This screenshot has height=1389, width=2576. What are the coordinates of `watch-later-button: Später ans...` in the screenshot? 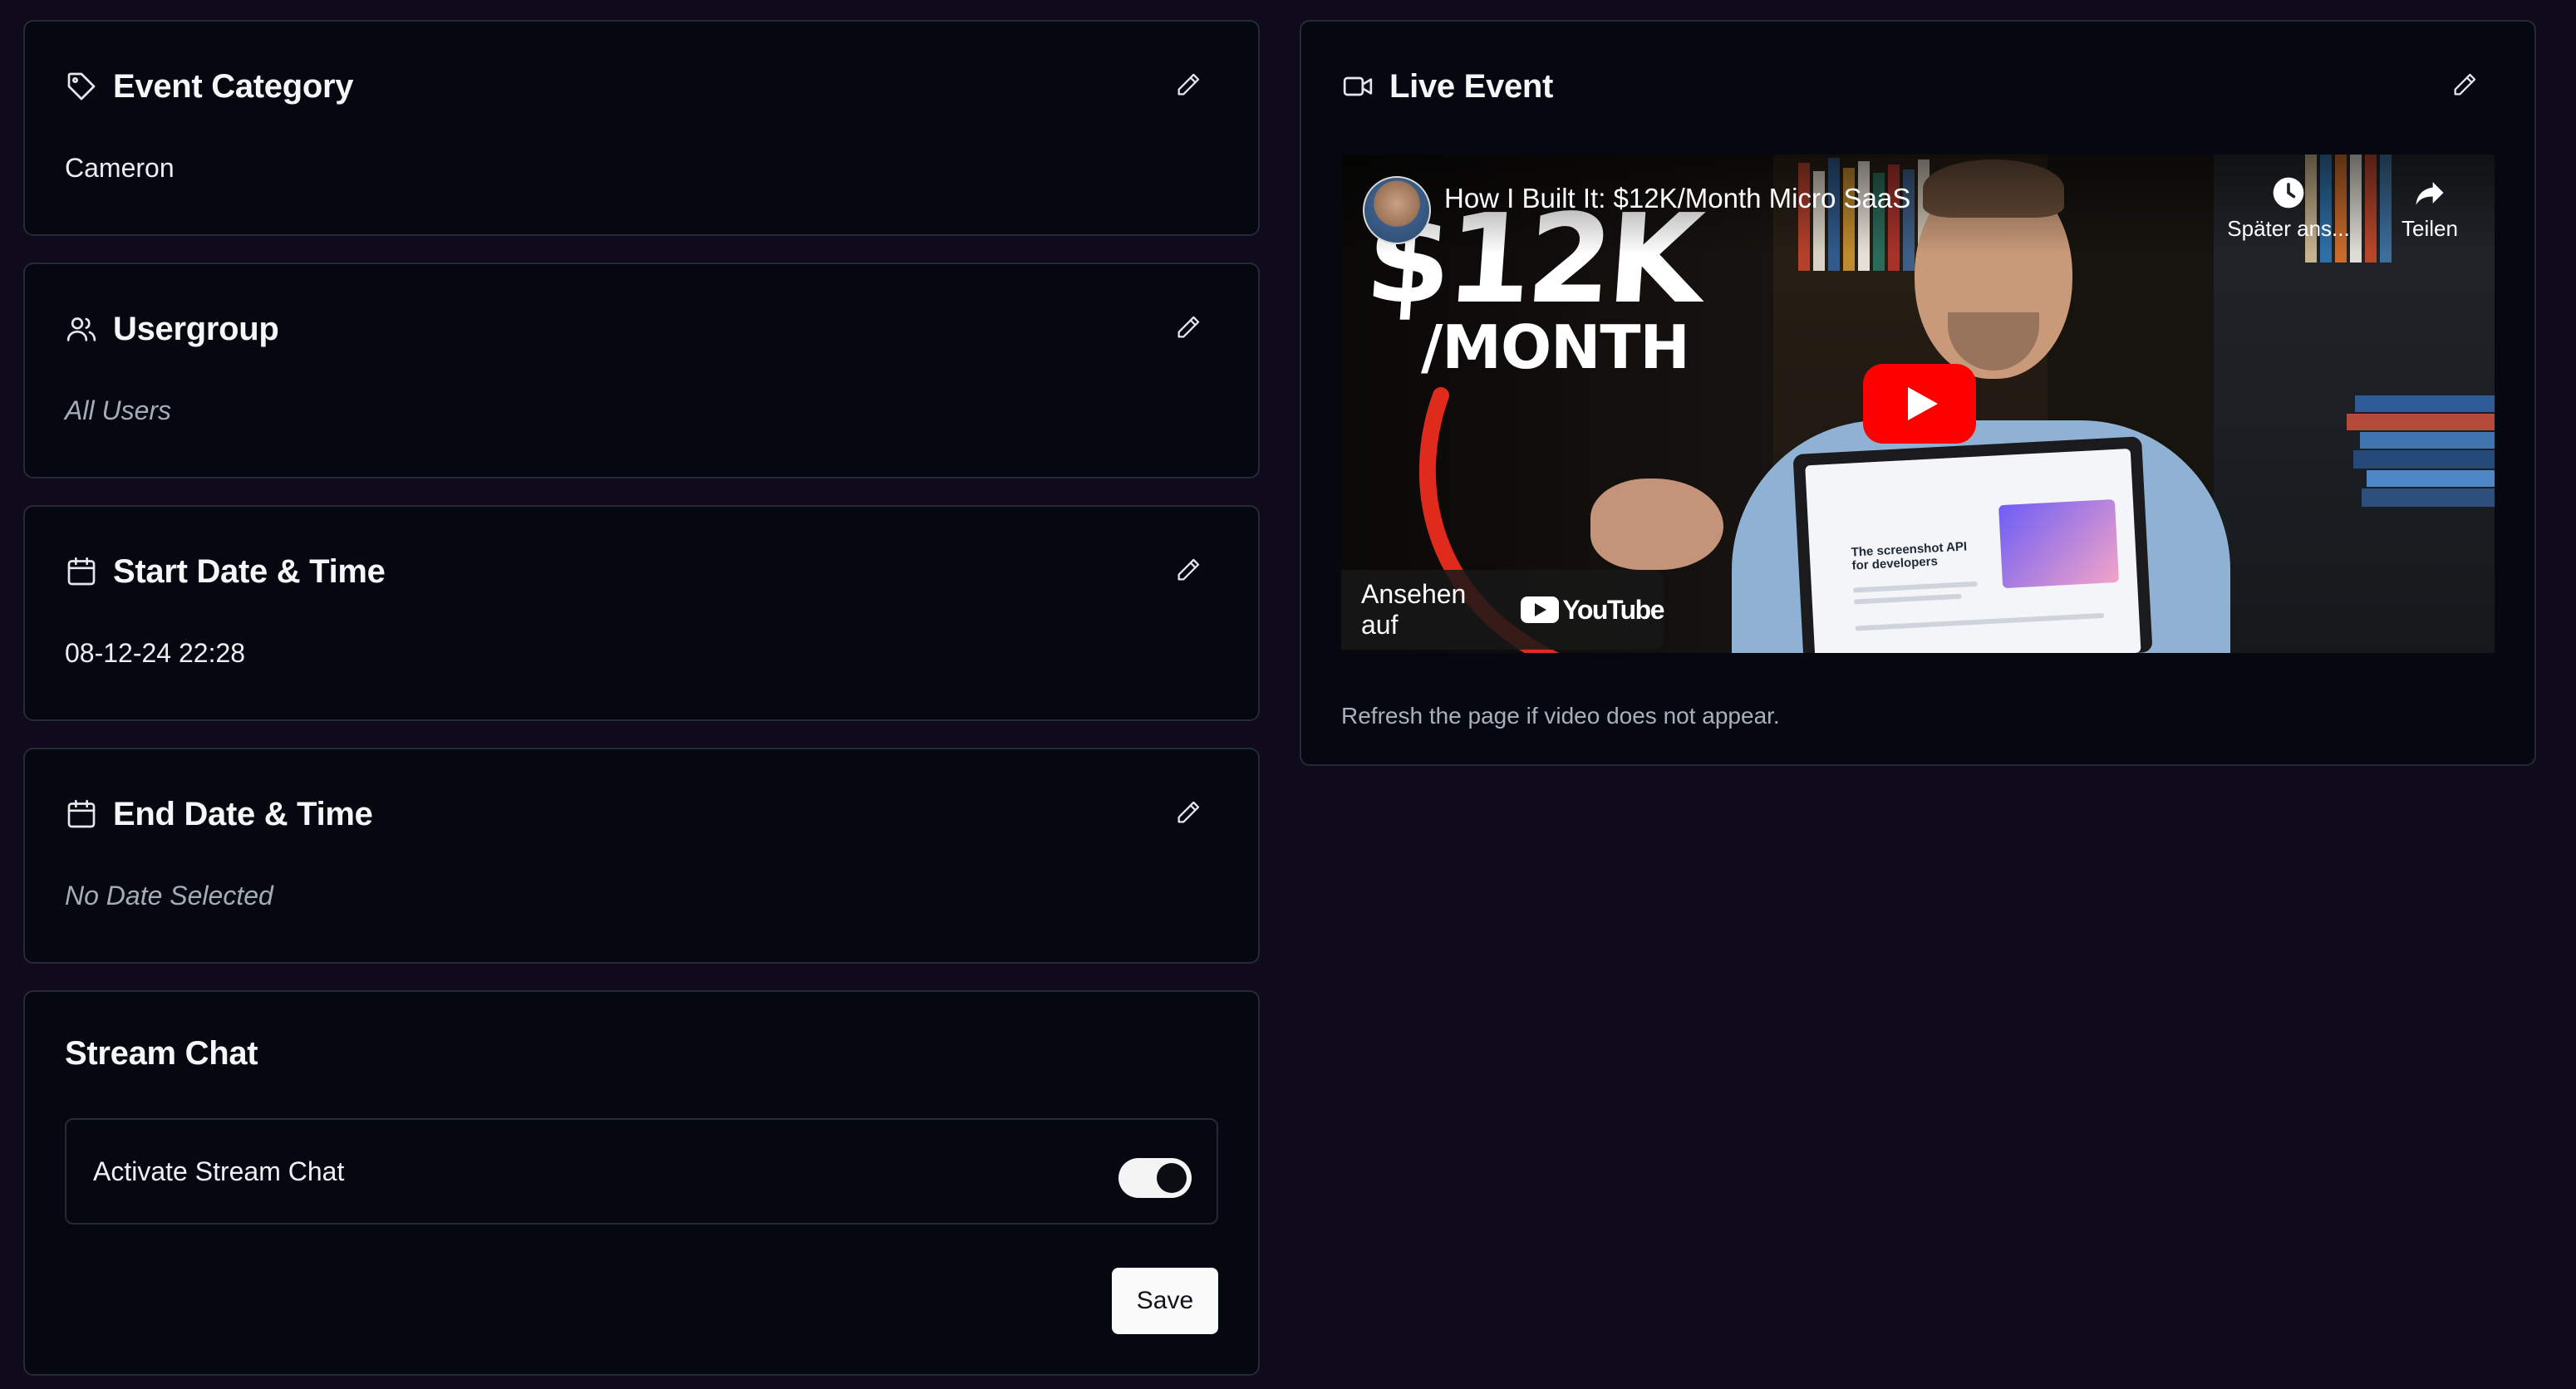 It's located at (2288, 208).